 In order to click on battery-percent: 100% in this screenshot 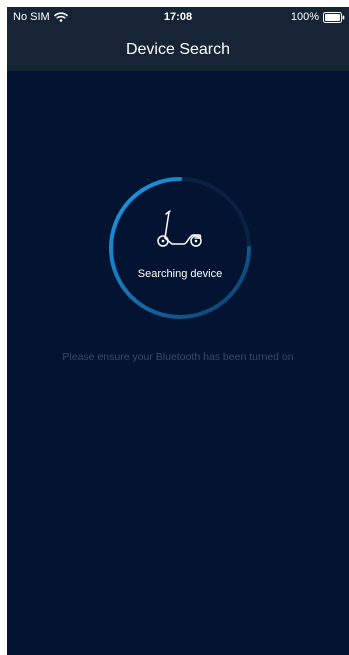, I will do `click(304, 17)`.